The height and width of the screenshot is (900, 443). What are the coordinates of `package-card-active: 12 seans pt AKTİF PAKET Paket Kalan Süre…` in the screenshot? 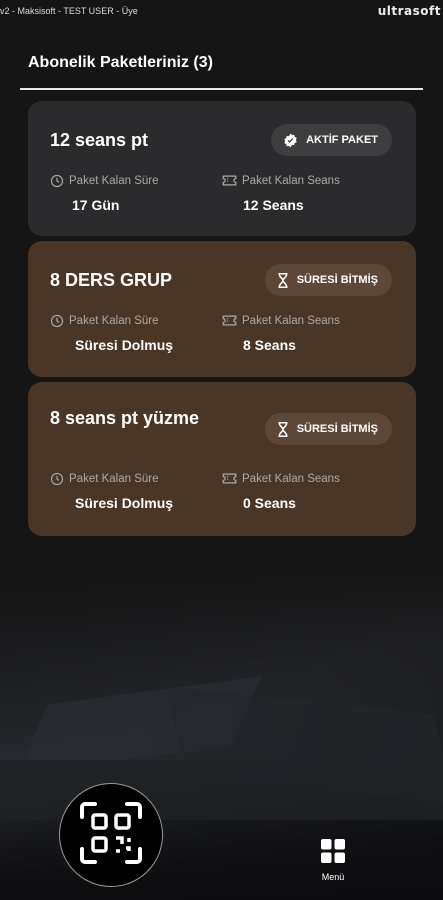 It's located at (222, 168).